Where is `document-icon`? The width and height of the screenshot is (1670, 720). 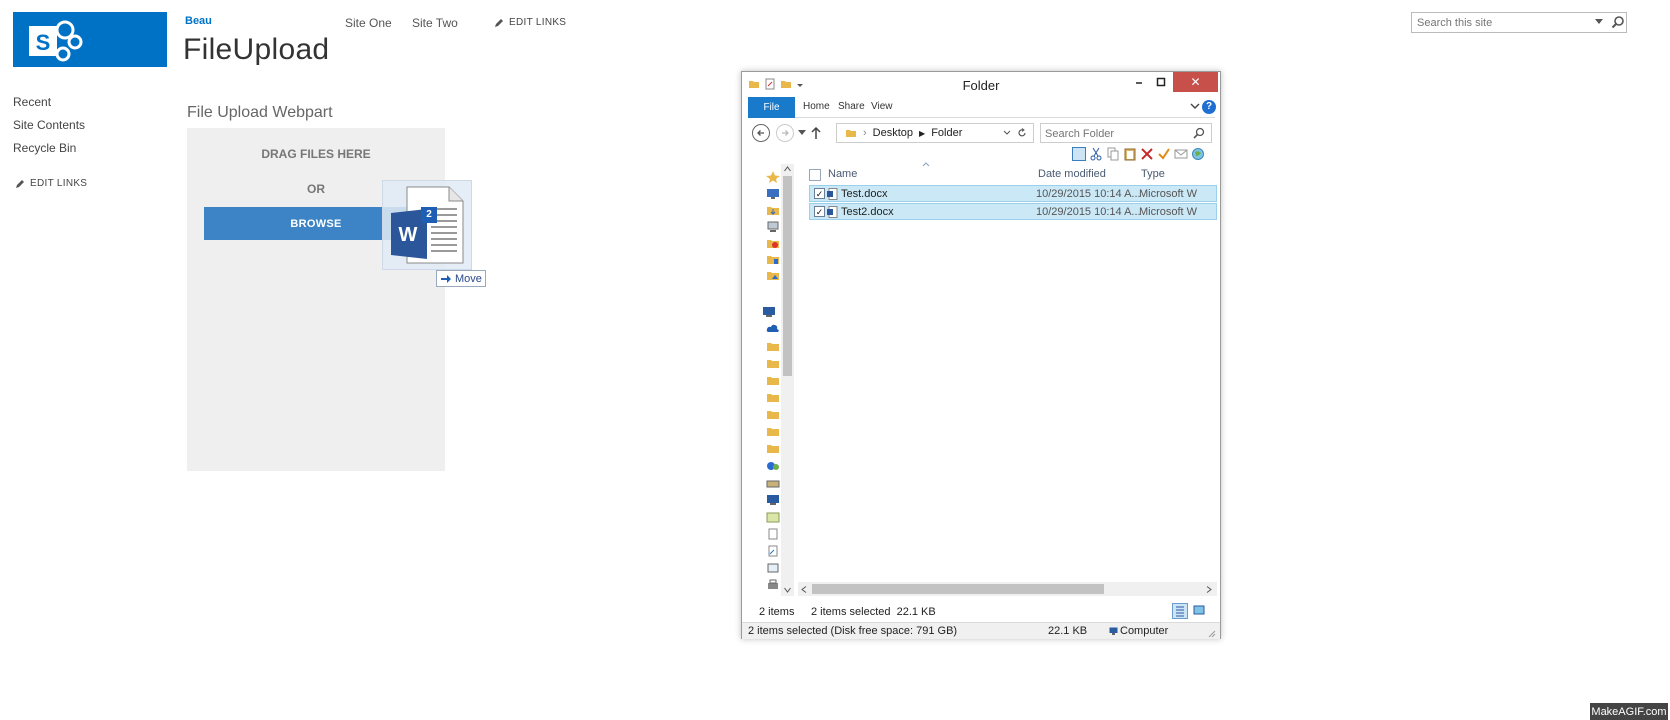
document-icon is located at coordinates (773, 534).